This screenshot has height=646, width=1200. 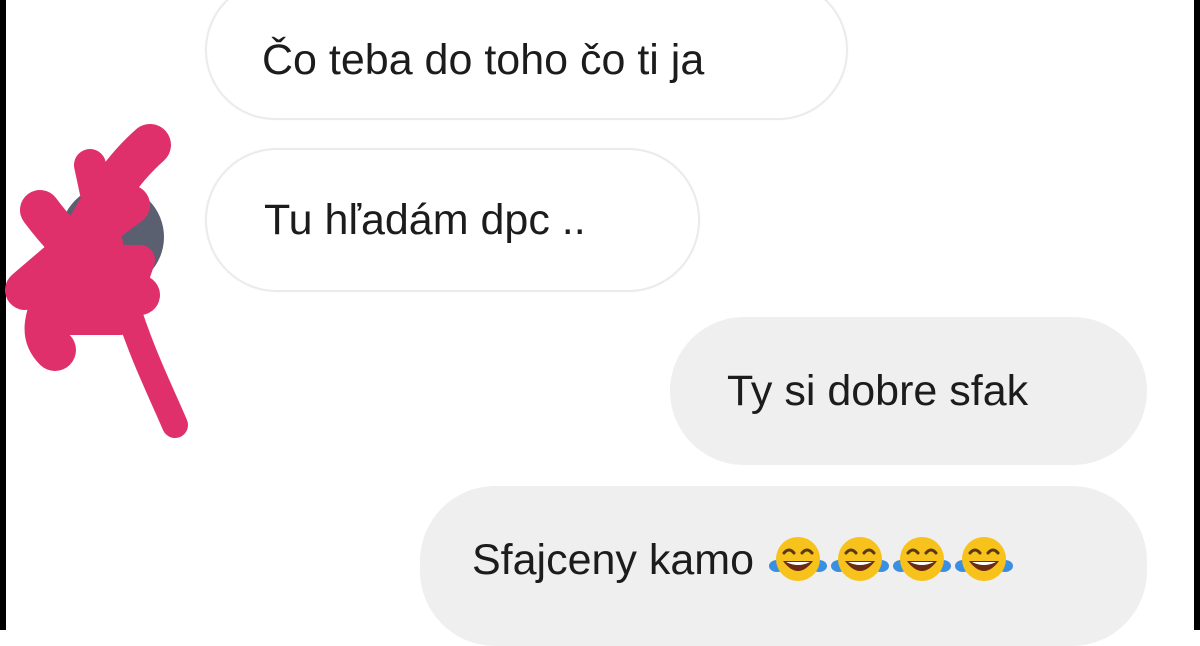 I want to click on message-text: Sfajceny kamo, so click(x=613, y=559).